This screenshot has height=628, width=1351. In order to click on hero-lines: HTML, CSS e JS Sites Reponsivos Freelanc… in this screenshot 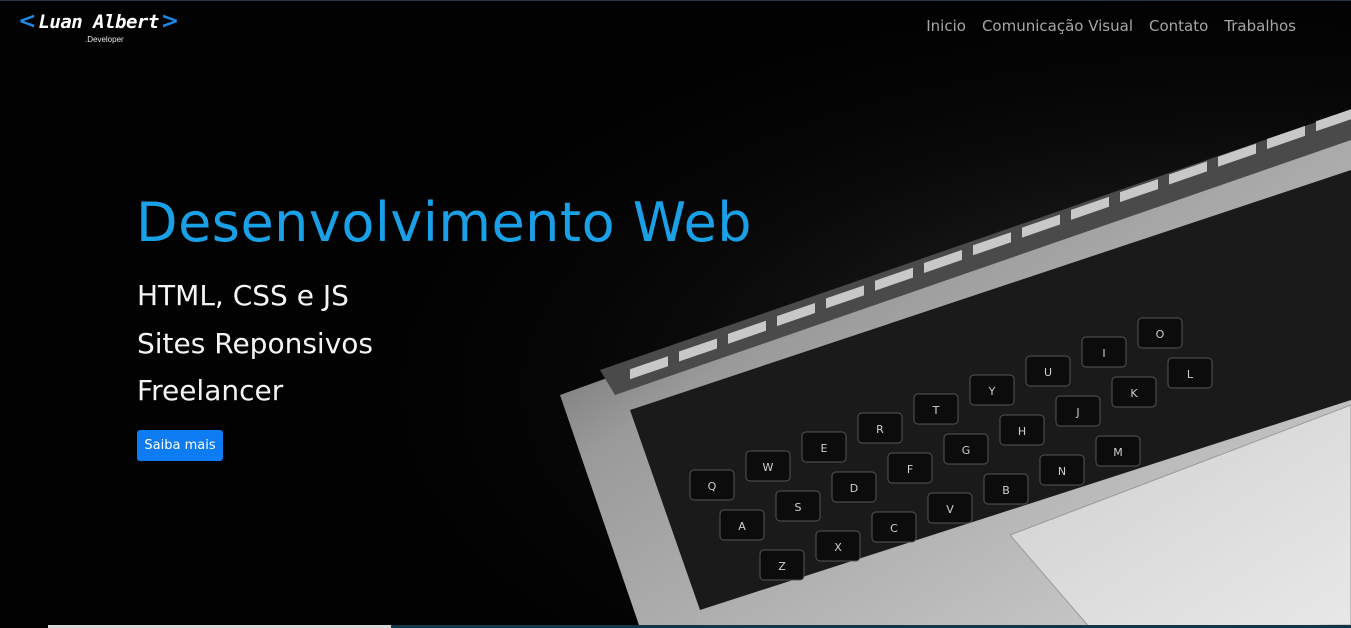, I will do `click(255, 343)`.